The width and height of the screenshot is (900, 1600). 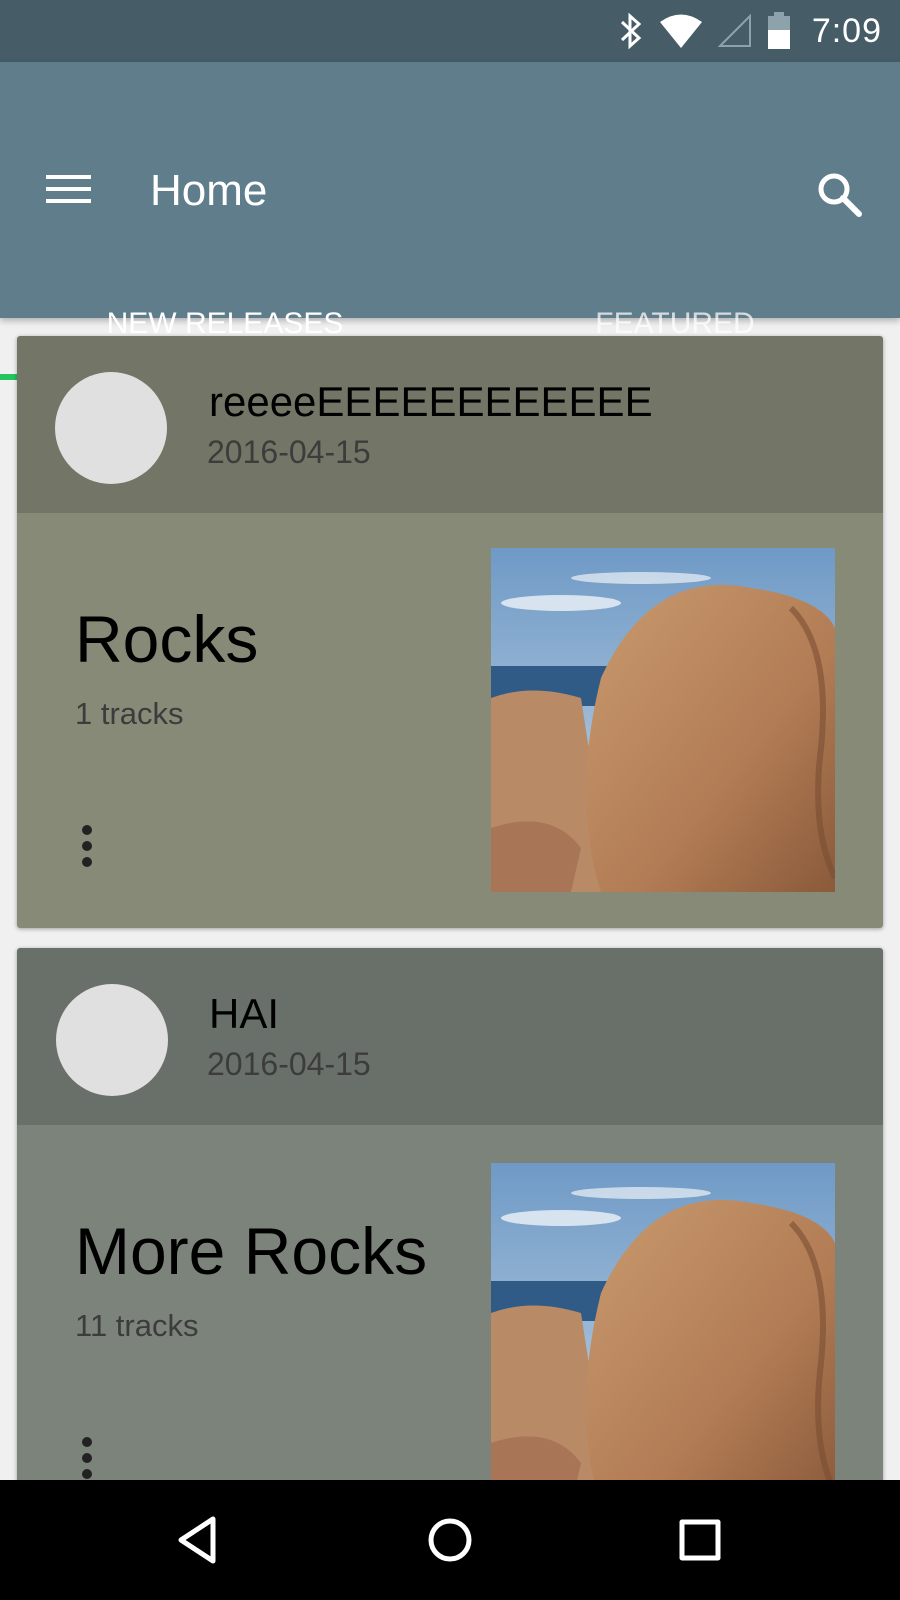 What do you see at coordinates (197, 1540) in the screenshot?
I see `back-icon` at bounding box center [197, 1540].